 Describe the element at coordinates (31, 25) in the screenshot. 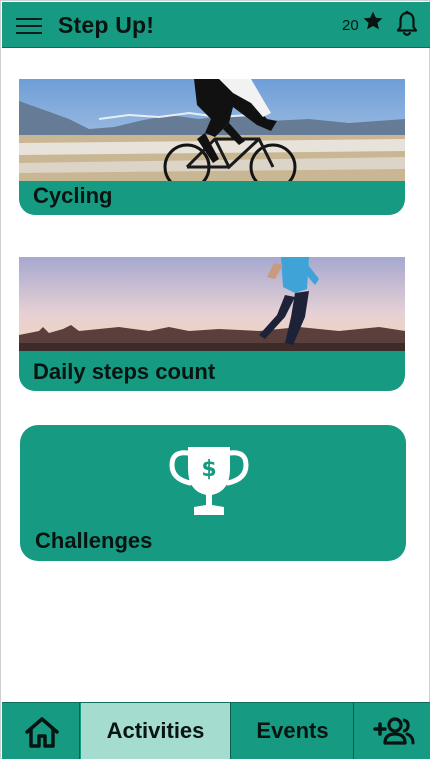

I see `hamburger-menu-icon` at that location.